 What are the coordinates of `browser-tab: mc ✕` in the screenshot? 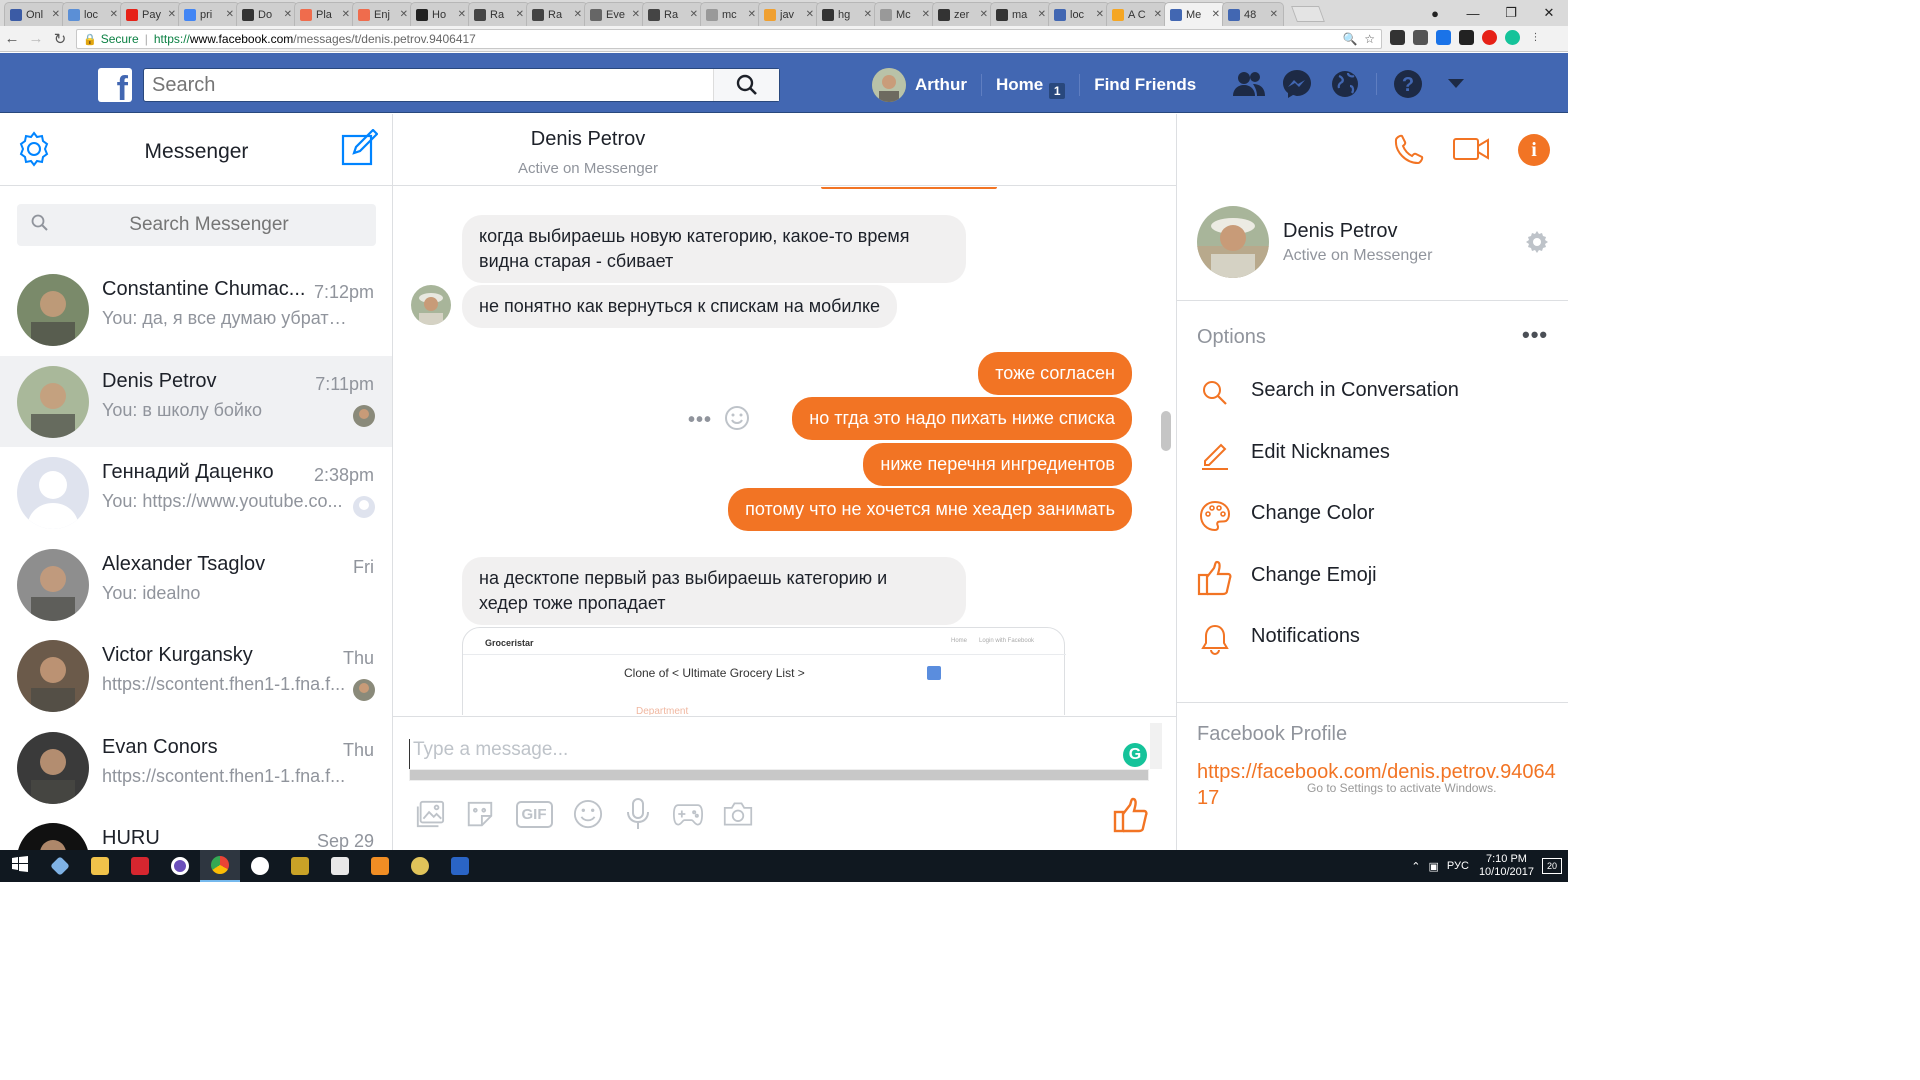 It's located at (731, 14).